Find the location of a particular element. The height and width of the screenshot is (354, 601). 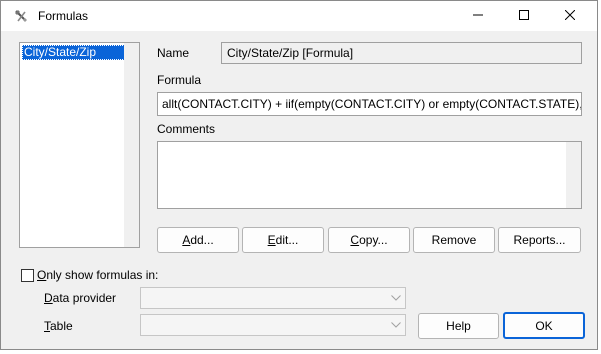

name-field: City/State/Zip [Formula] is located at coordinates (401, 53).